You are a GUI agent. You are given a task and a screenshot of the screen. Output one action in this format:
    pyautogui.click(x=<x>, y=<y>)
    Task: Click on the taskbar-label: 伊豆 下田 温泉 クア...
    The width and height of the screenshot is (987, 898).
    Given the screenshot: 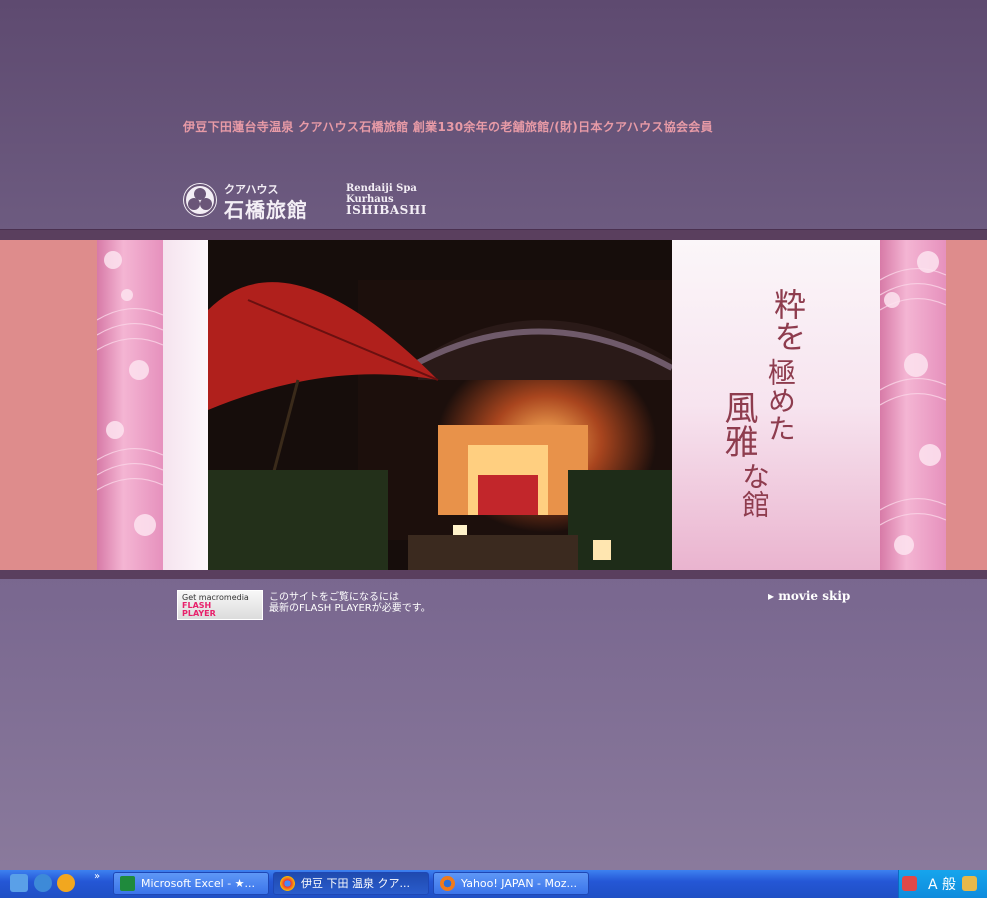 What is the action you would take?
    pyautogui.click(x=355, y=883)
    